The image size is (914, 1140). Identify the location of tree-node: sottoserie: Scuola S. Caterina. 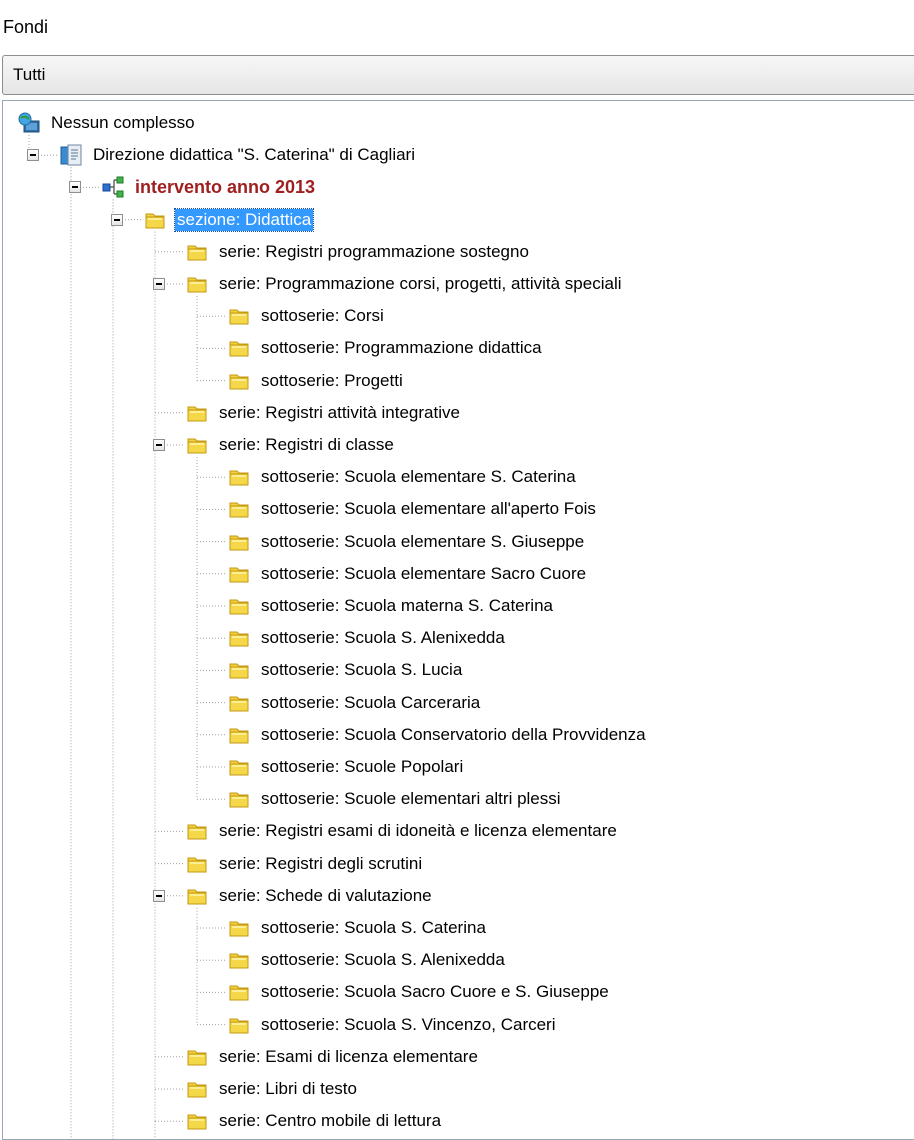
(357, 928).